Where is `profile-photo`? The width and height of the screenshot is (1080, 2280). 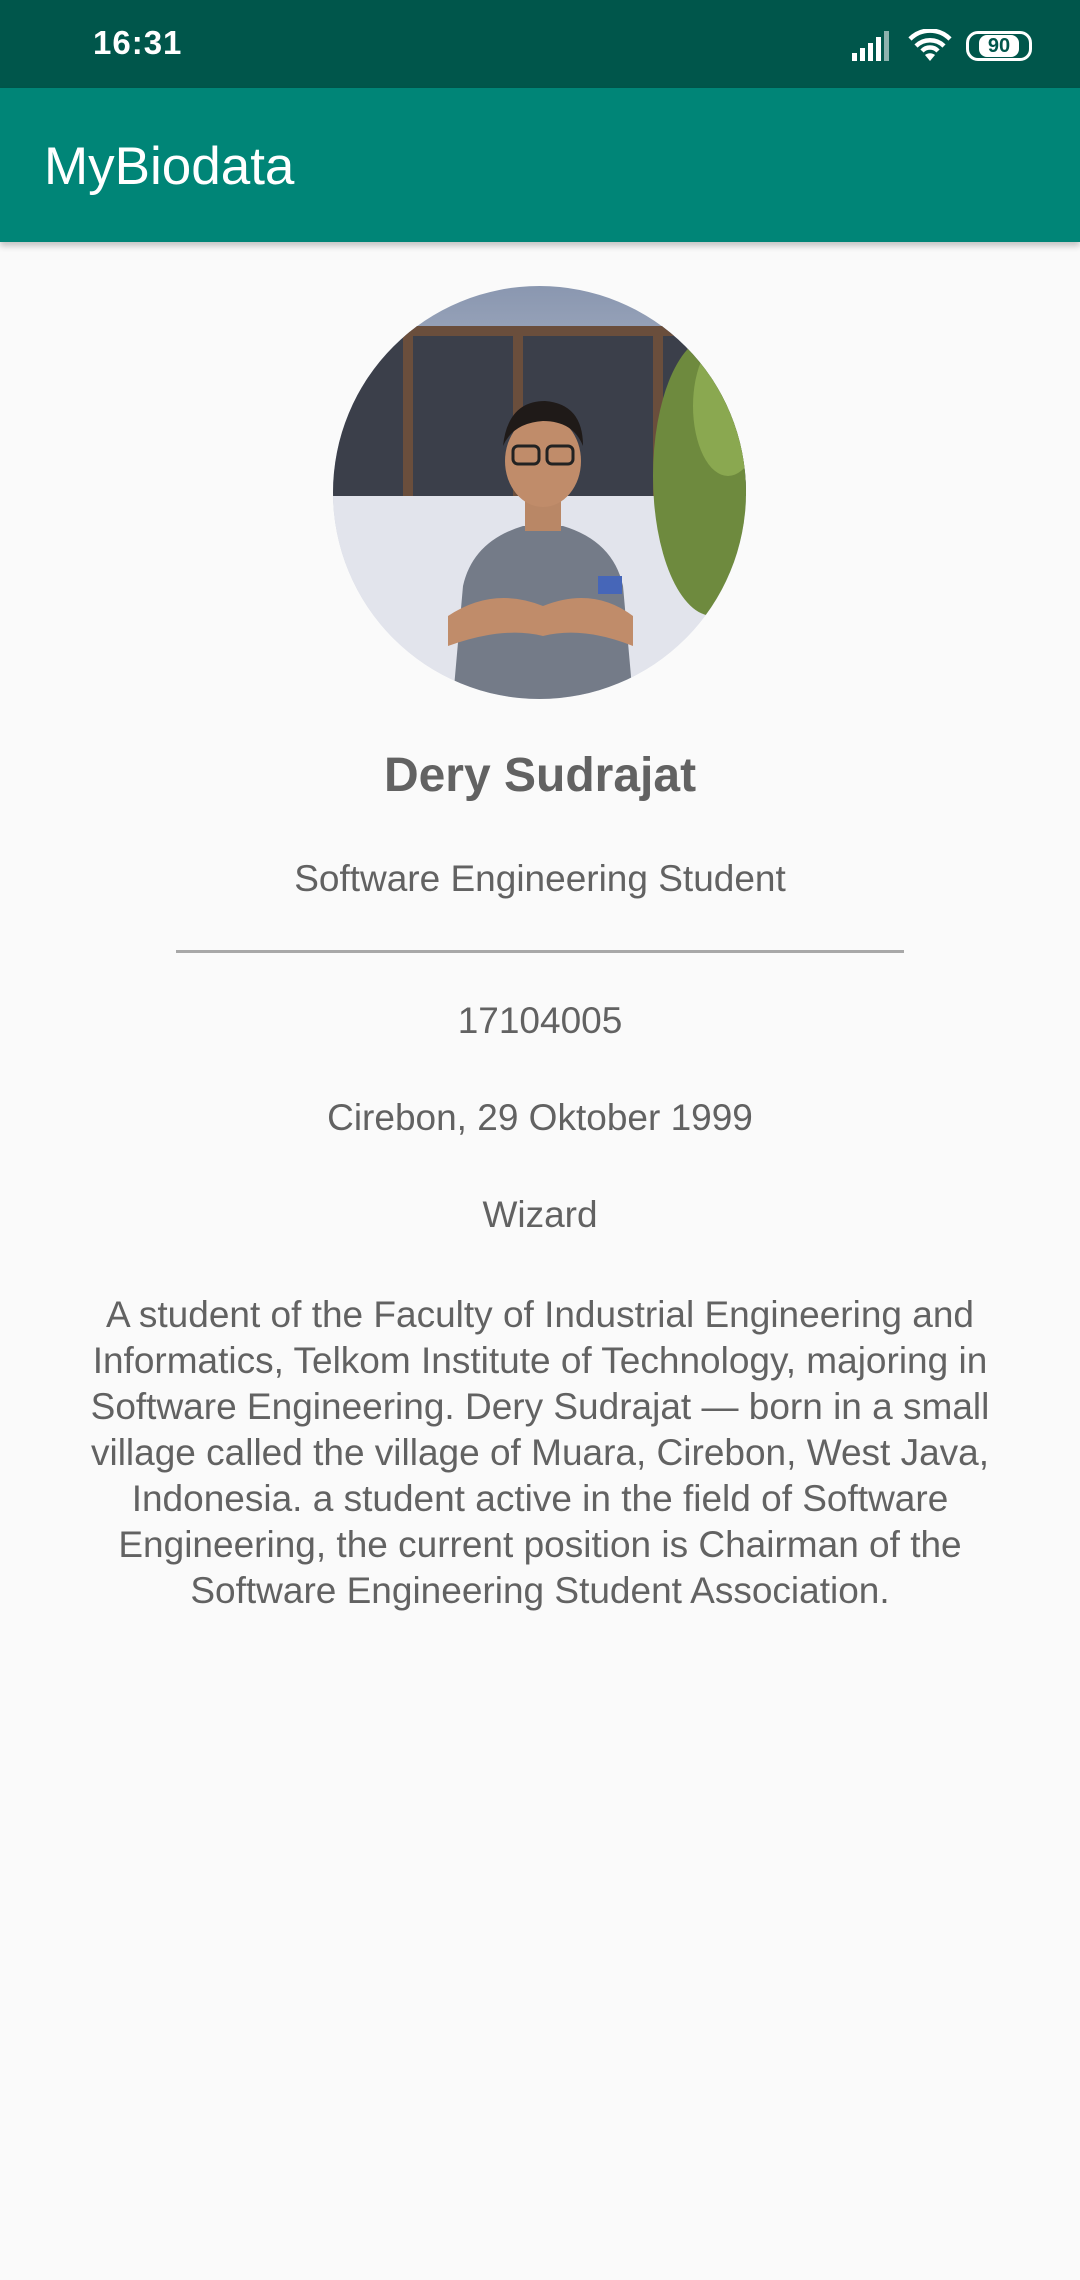 profile-photo is located at coordinates (539, 492).